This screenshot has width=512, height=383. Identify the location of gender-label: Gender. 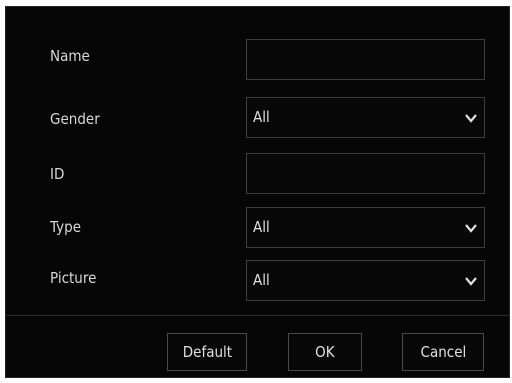
(75, 119).